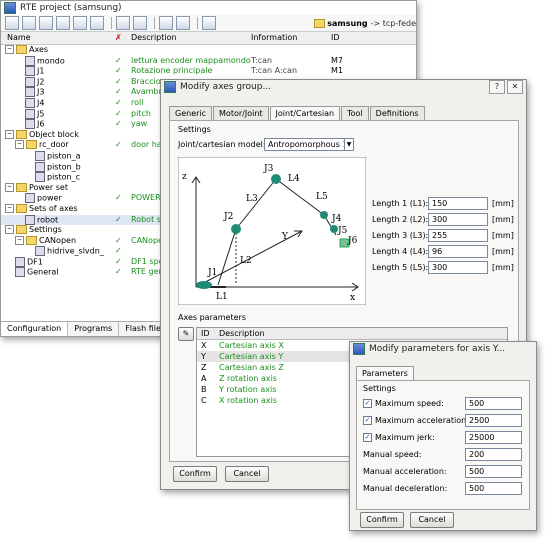 Image resolution: width=554 pixels, height=542 pixels. Describe the element at coordinates (195, 474) in the screenshot. I see `confirm-button: Confirm` at that location.